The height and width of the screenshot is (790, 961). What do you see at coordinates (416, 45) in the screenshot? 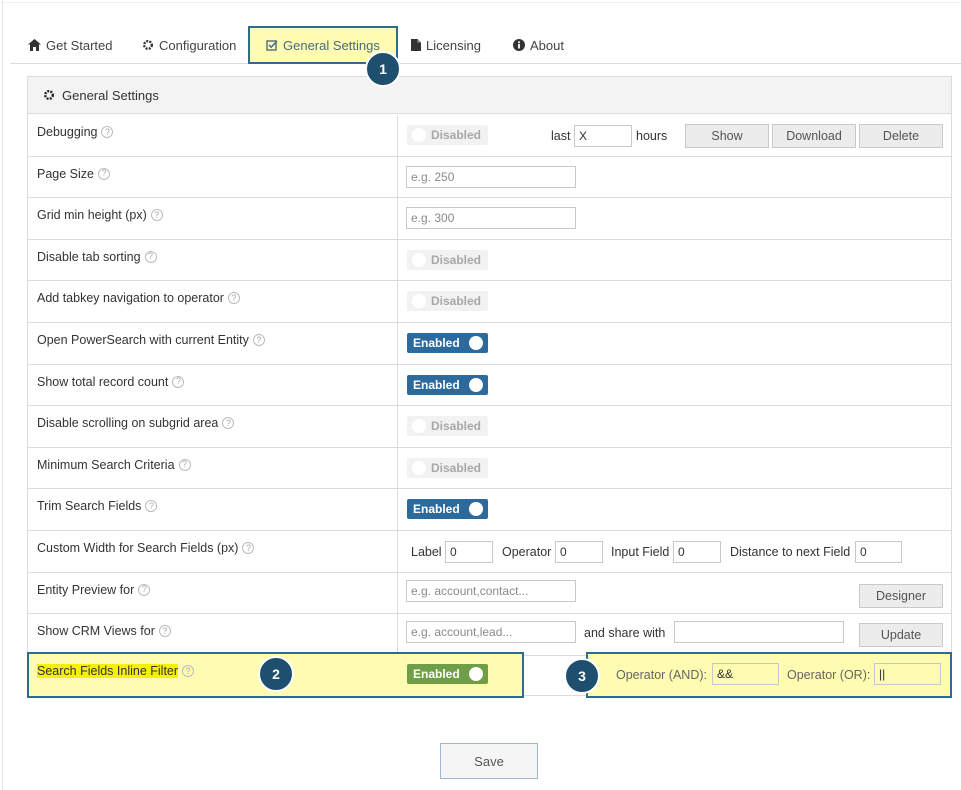
I see `document-icon` at bounding box center [416, 45].